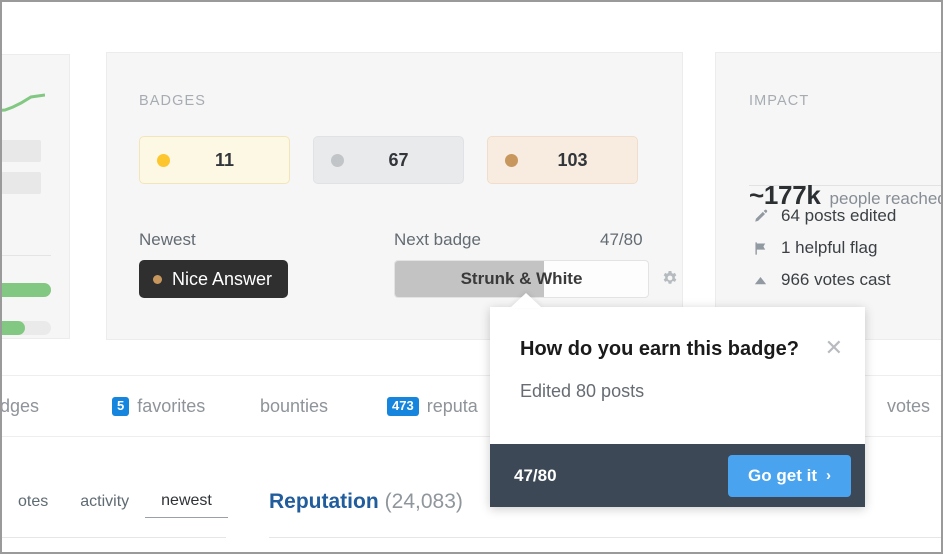  Describe the element at coordinates (36, 196) in the screenshot. I see `stats-card-partial: 2015` at that location.